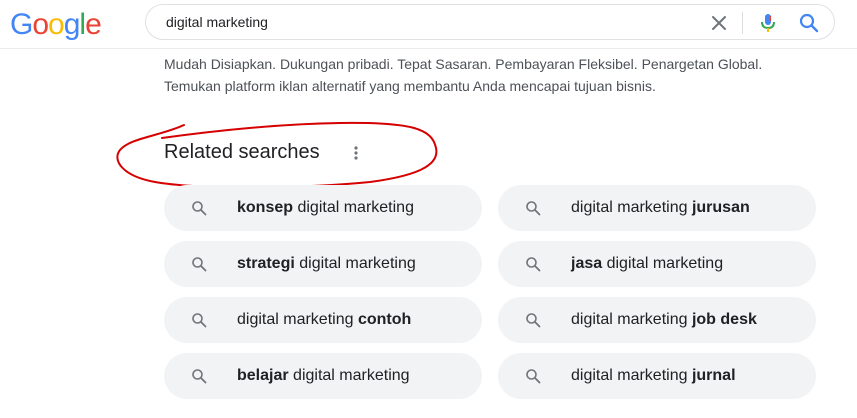  Describe the element at coordinates (647, 263) in the screenshot. I see `chip-label: jasa digital marketing` at that location.